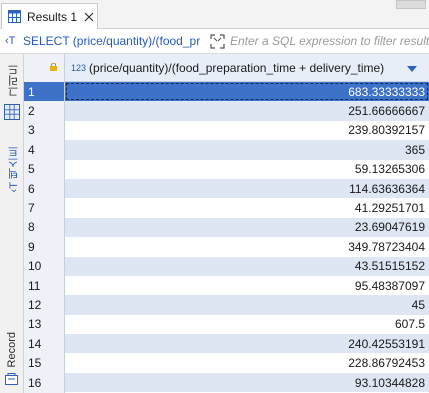 Image resolution: width=429 pixels, height=393 pixels. What do you see at coordinates (44, 208) in the screenshot?
I see `row-number: 7` at bounding box center [44, 208].